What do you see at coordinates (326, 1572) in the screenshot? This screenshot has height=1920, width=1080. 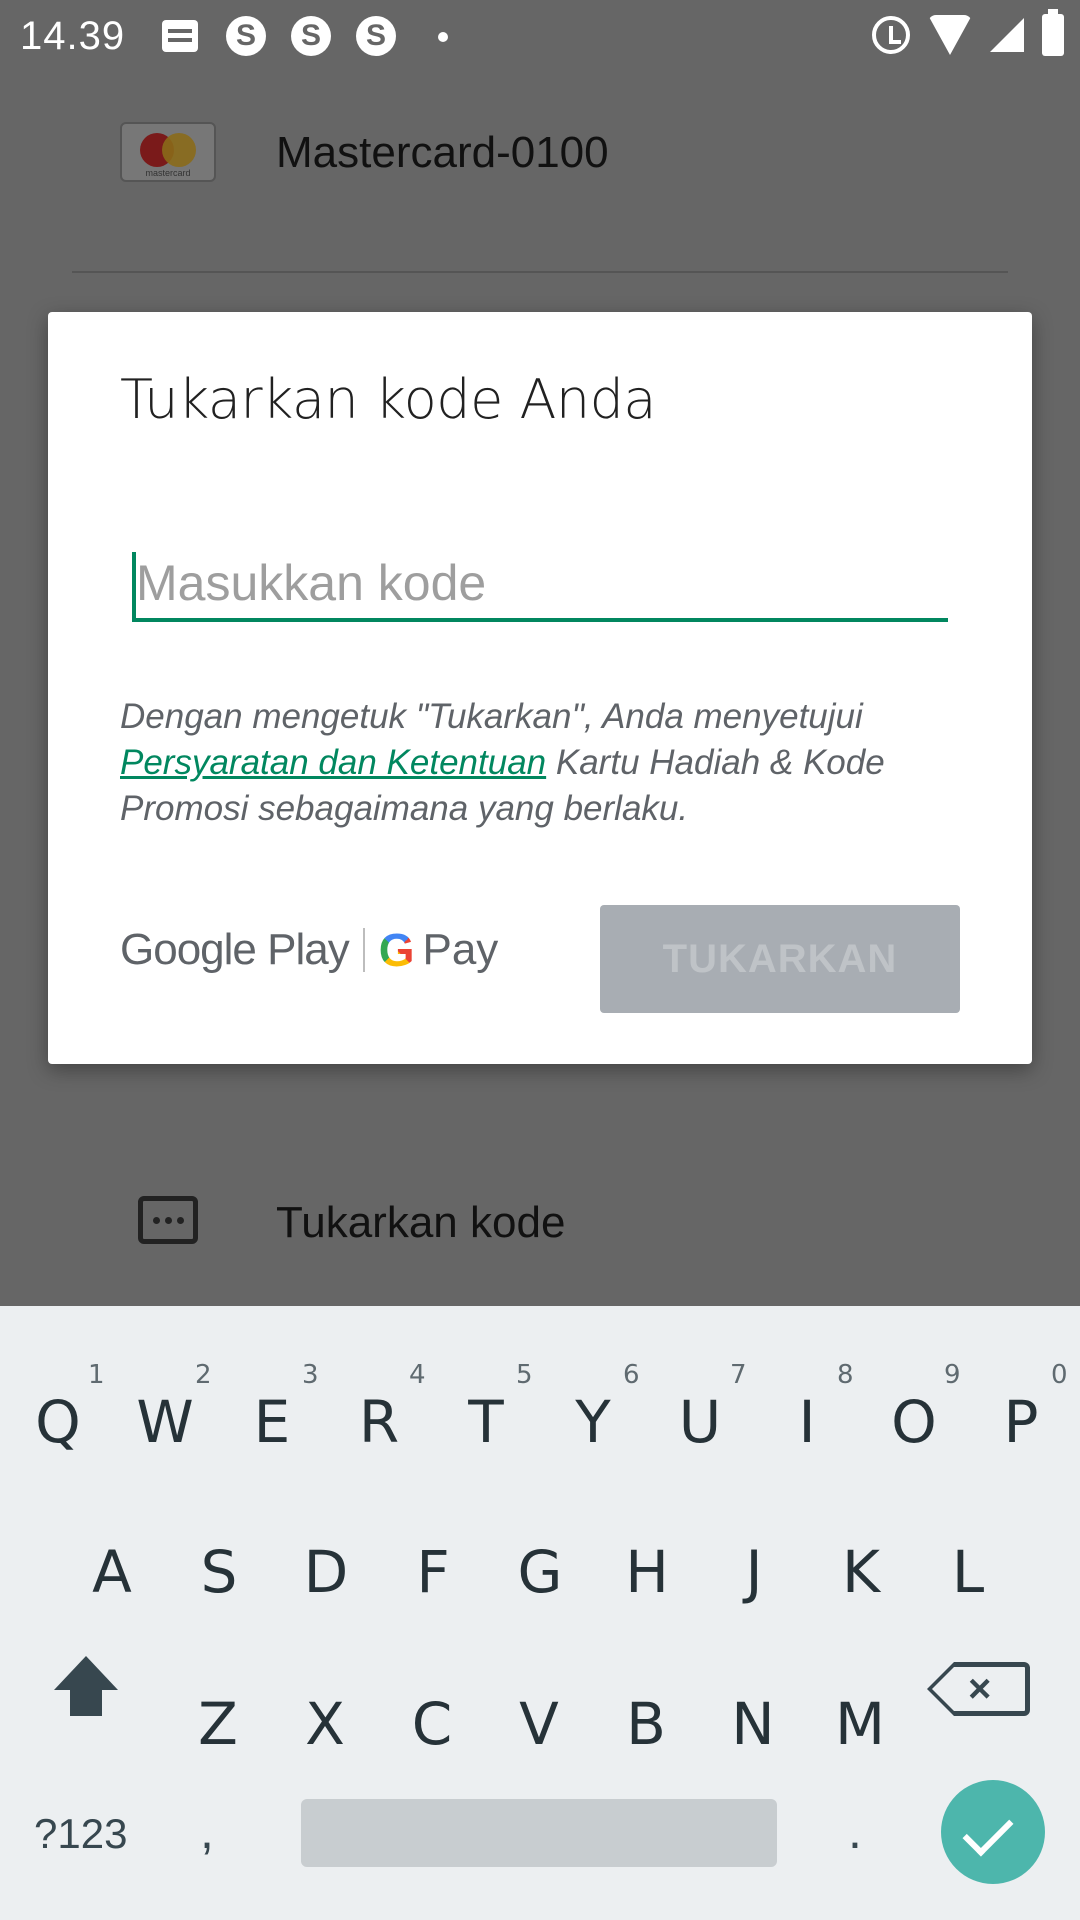 I see `key-d: D` at bounding box center [326, 1572].